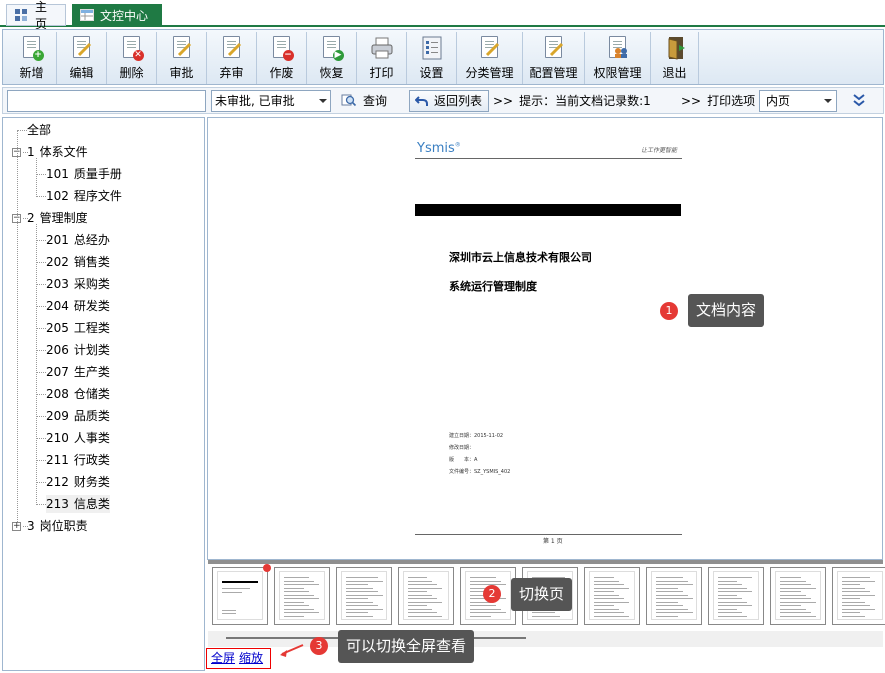 This screenshot has width=885, height=673. I want to click on toolbar-button: 打印, so click(382, 58).